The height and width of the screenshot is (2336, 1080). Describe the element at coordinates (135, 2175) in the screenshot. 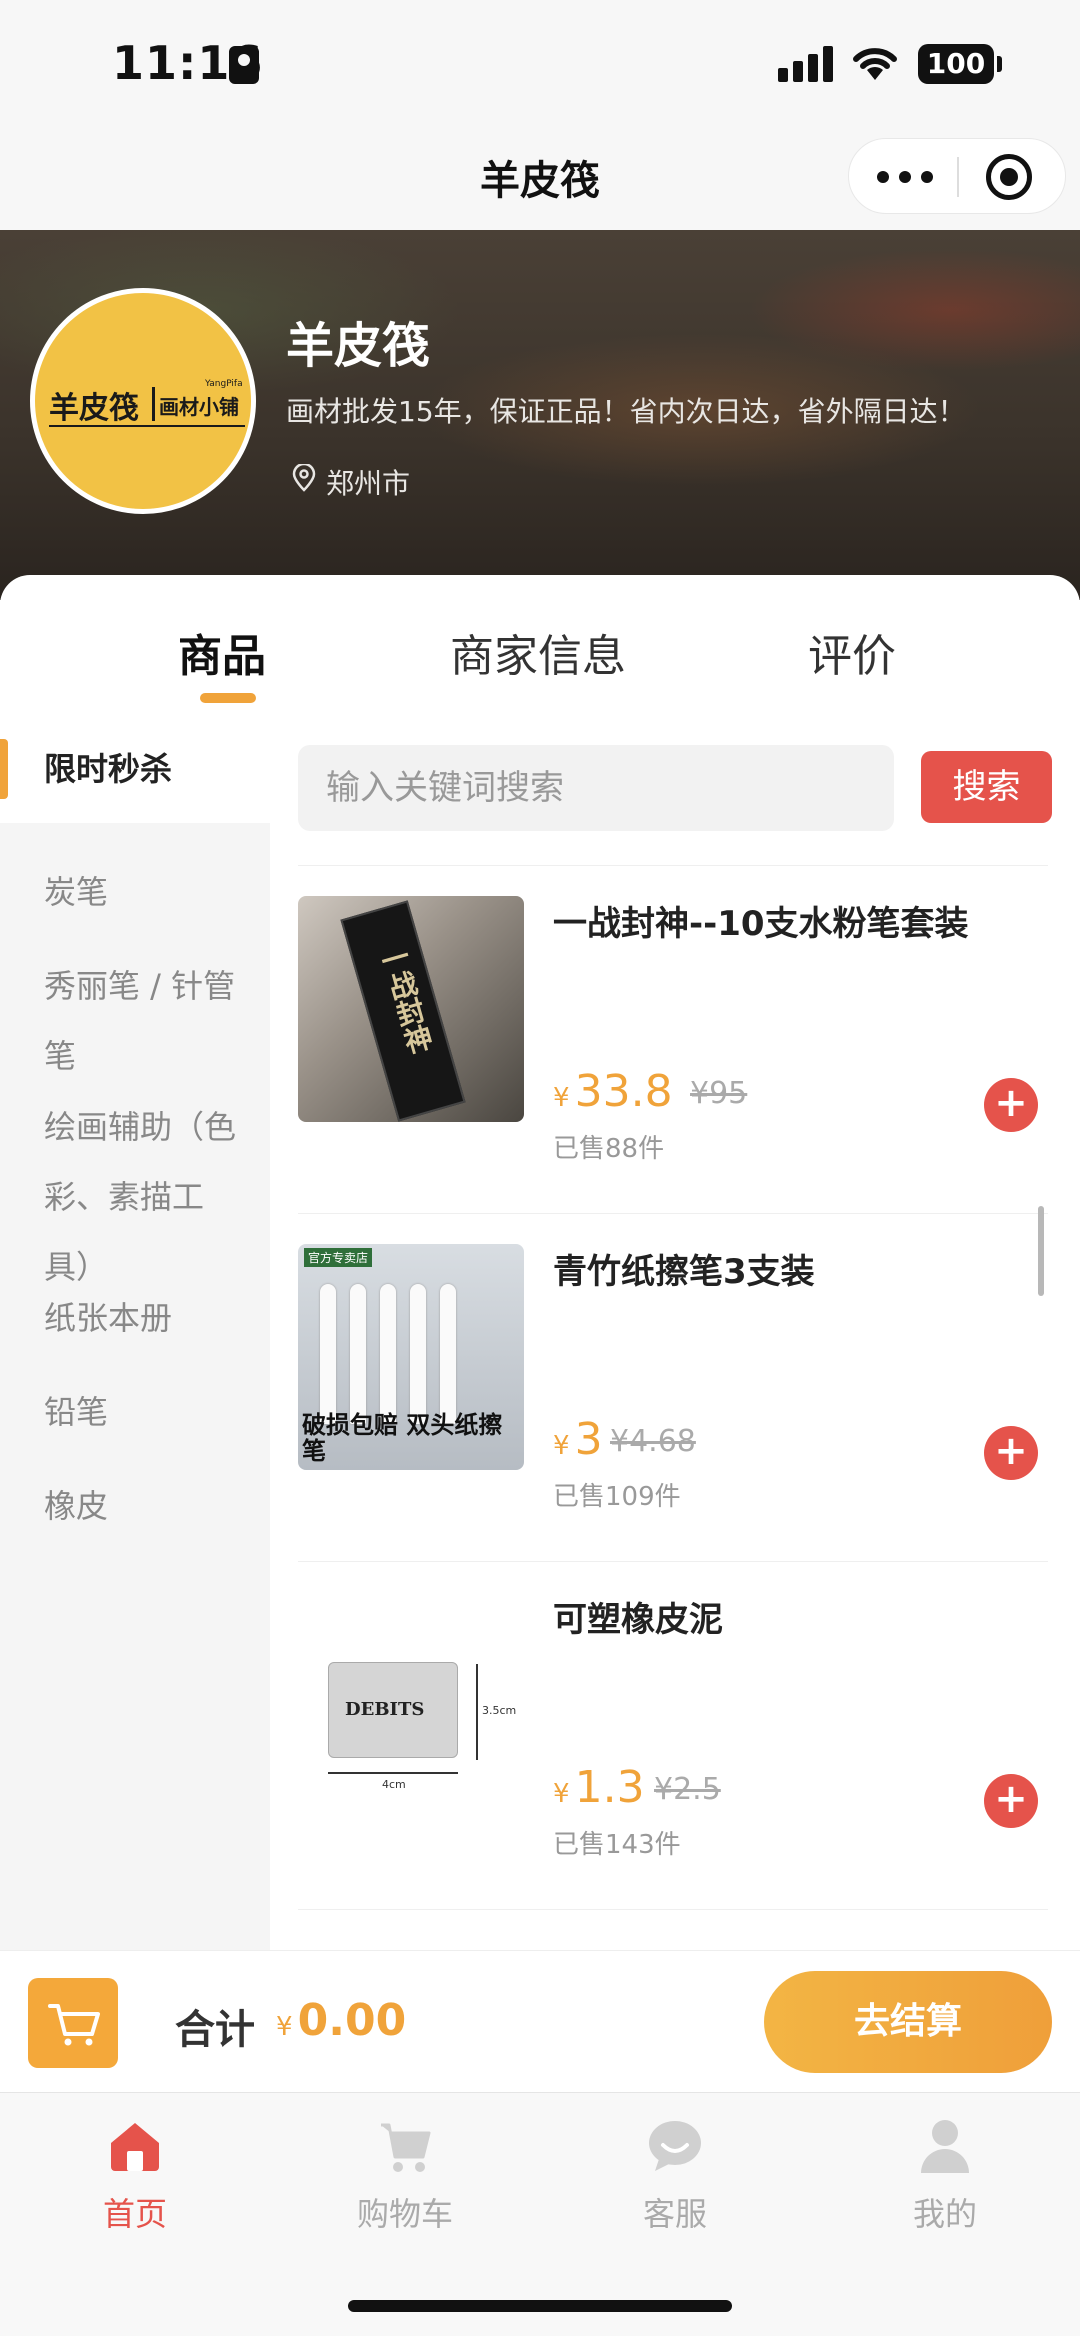

I see `tabbar-home: 首页` at that location.